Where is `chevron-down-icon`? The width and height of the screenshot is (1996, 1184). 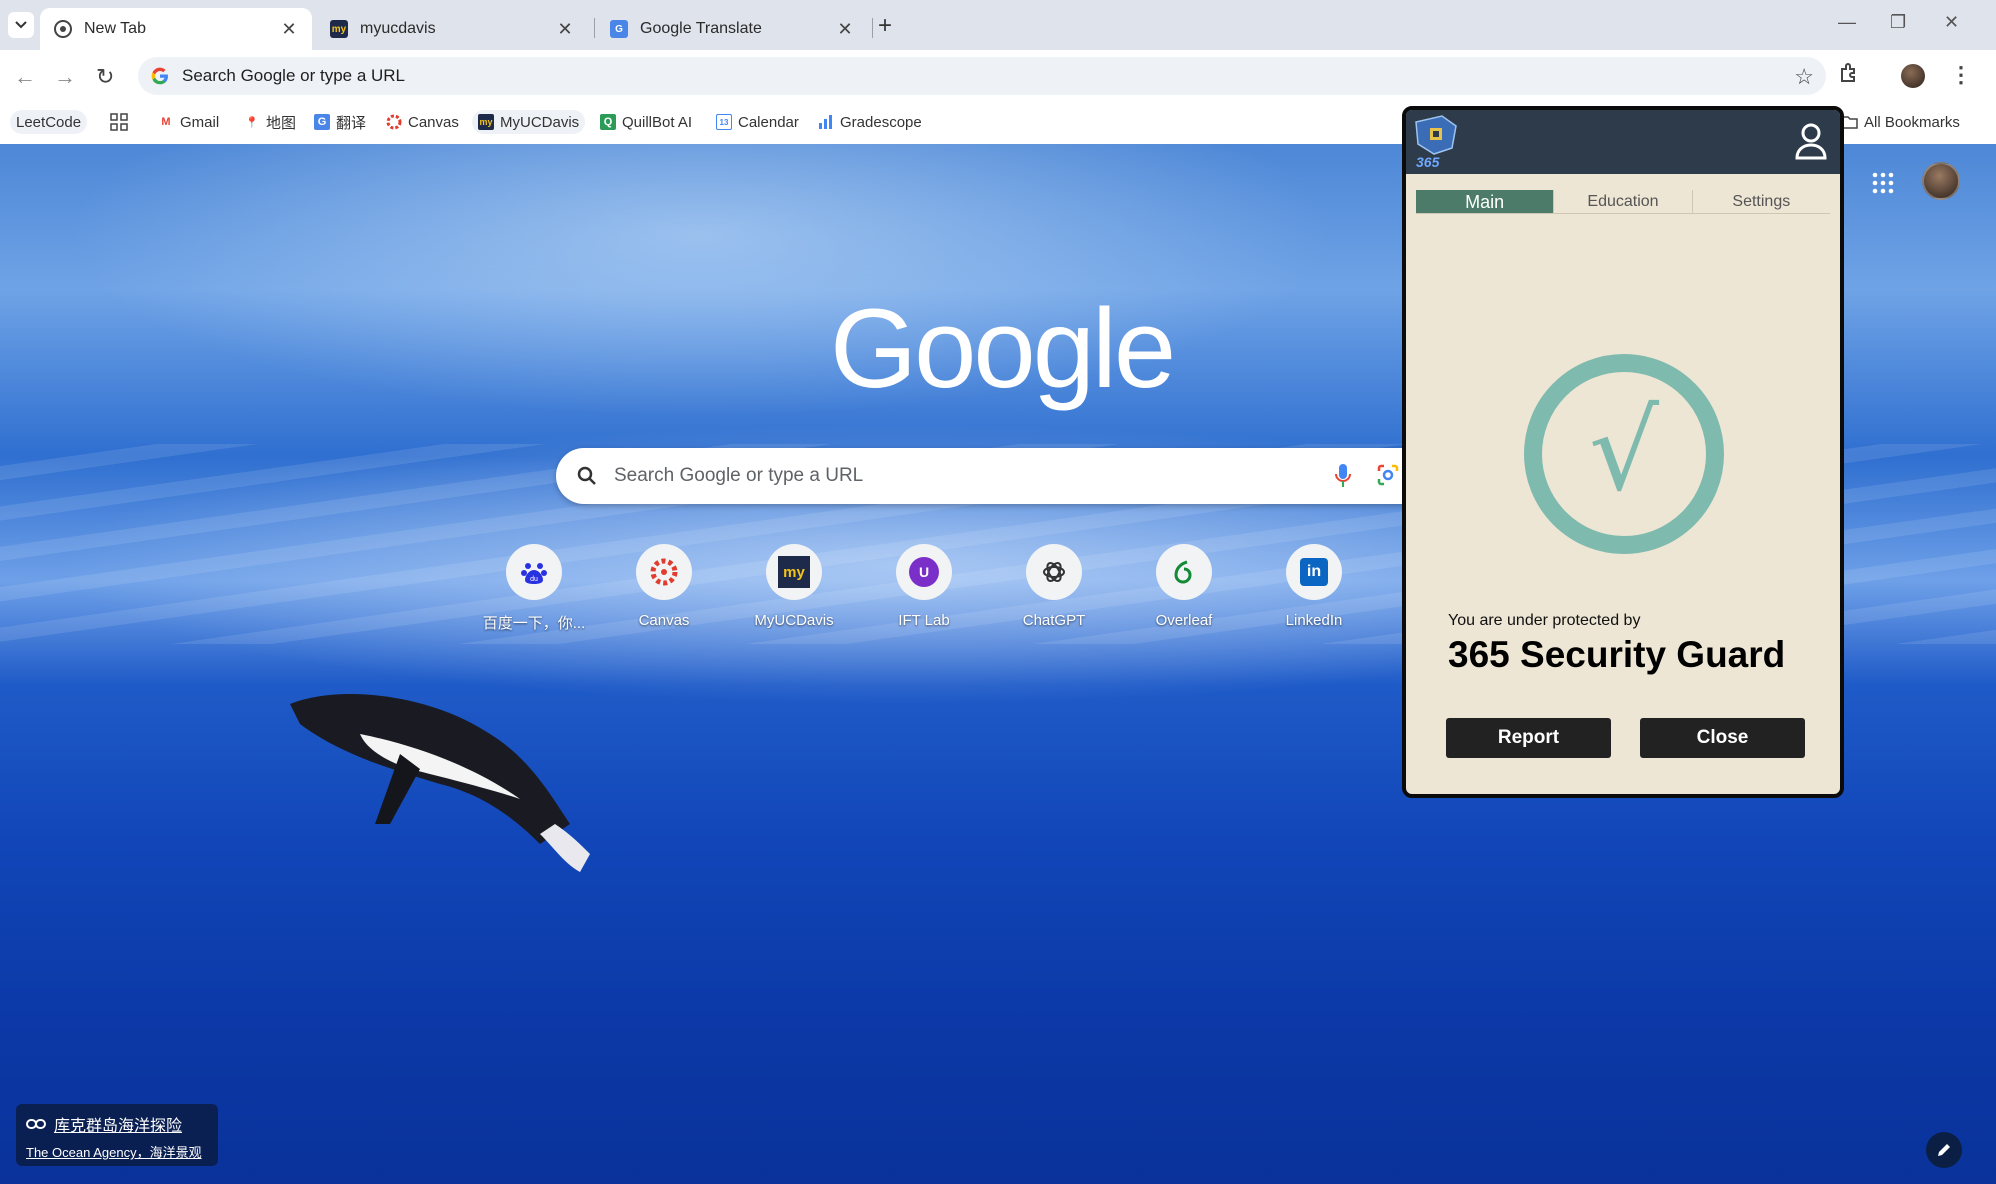
chevron-down-icon is located at coordinates (21, 25).